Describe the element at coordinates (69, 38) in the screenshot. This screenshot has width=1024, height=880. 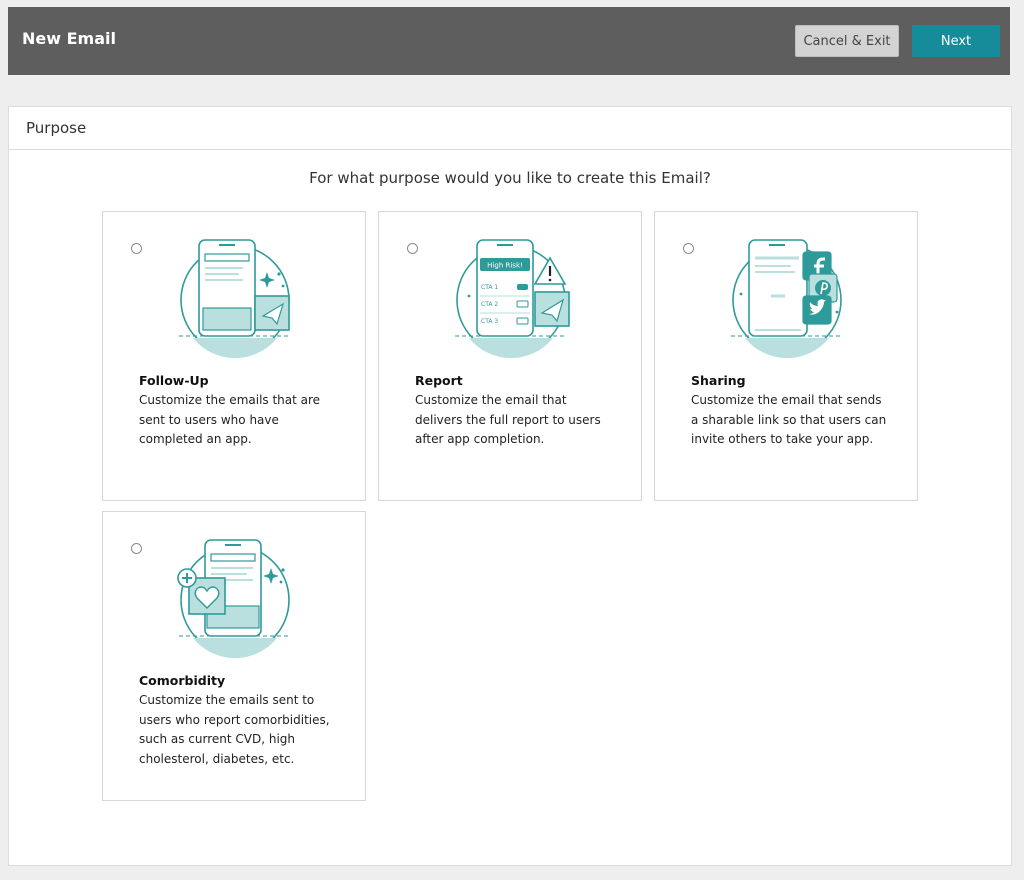
I see `page-title: New Email` at that location.